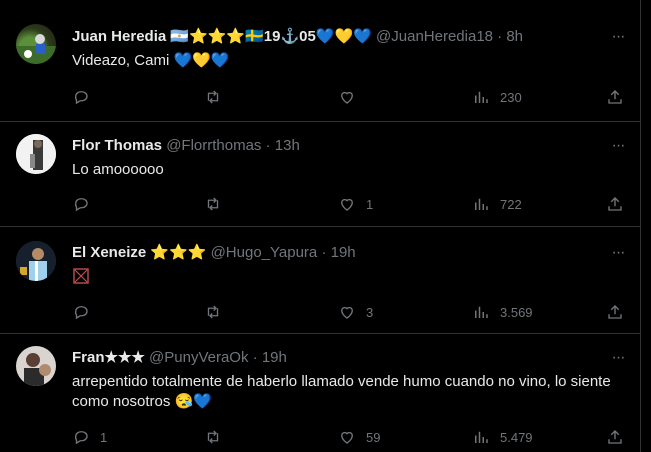  Describe the element at coordinates (213, 145) in the screenshot. I see `author-handle: @Florrthomas` at that location.